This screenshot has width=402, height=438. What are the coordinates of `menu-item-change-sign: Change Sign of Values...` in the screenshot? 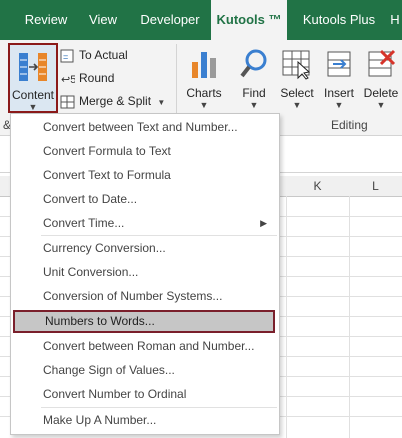 It's located at (144, 370).